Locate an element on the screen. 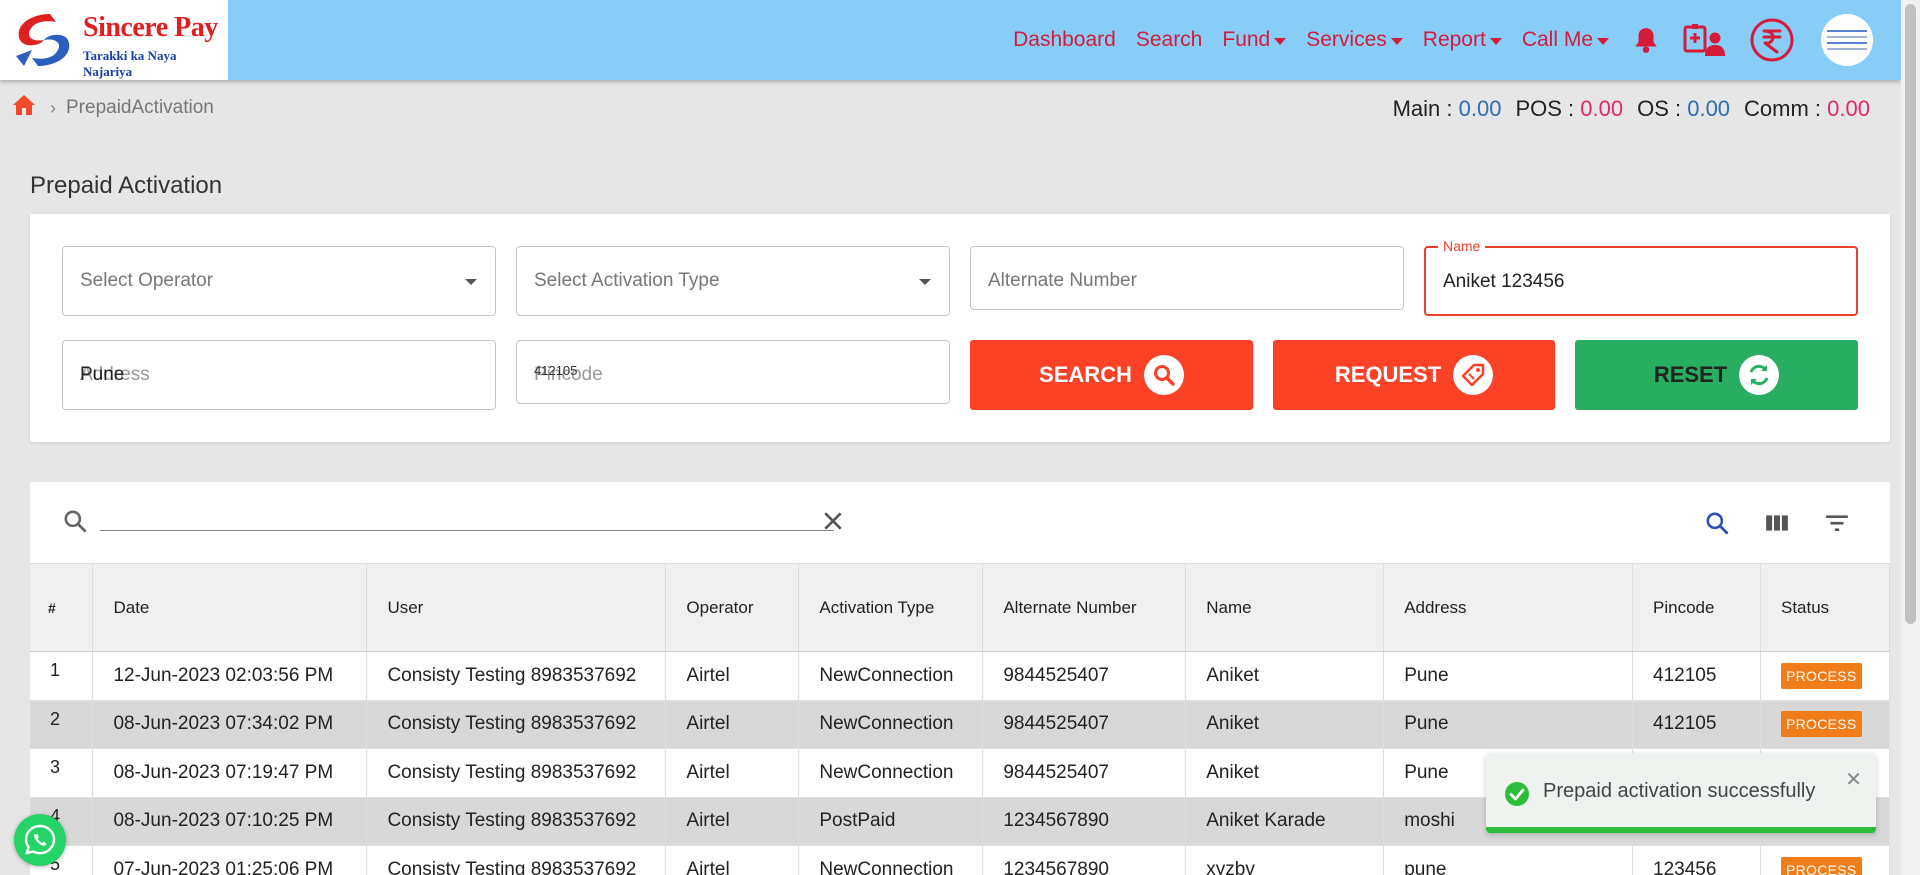  toast-message: Prepaid activation successfully is located at coordinates (1679, 791).